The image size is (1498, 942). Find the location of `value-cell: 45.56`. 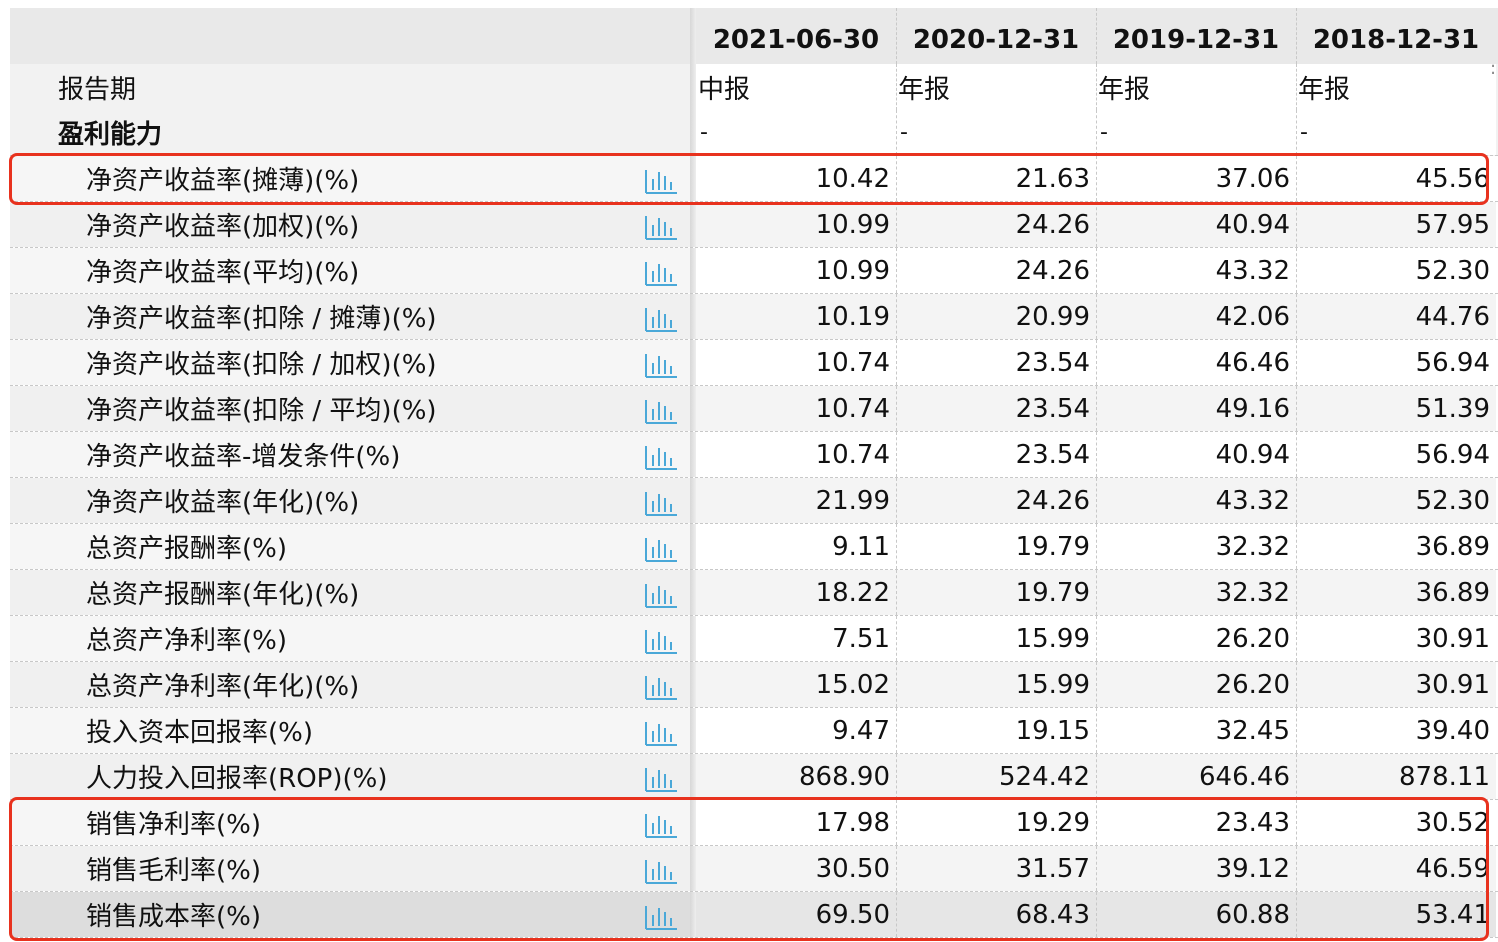

value-cell: 45.56 is located at coordinates (1396, 178).